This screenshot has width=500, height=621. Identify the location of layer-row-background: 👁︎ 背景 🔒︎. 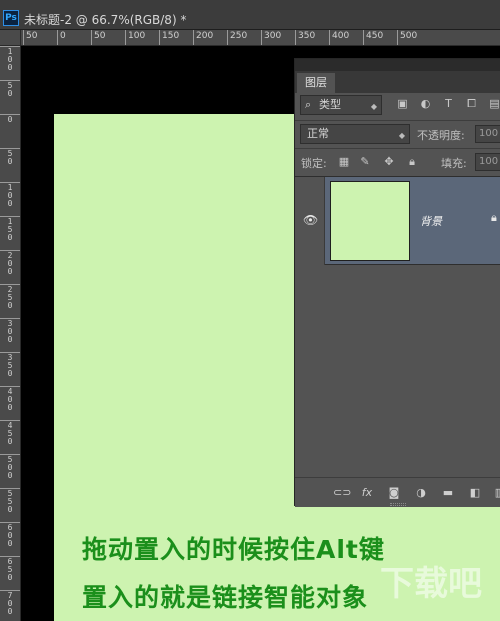
(397, 221).